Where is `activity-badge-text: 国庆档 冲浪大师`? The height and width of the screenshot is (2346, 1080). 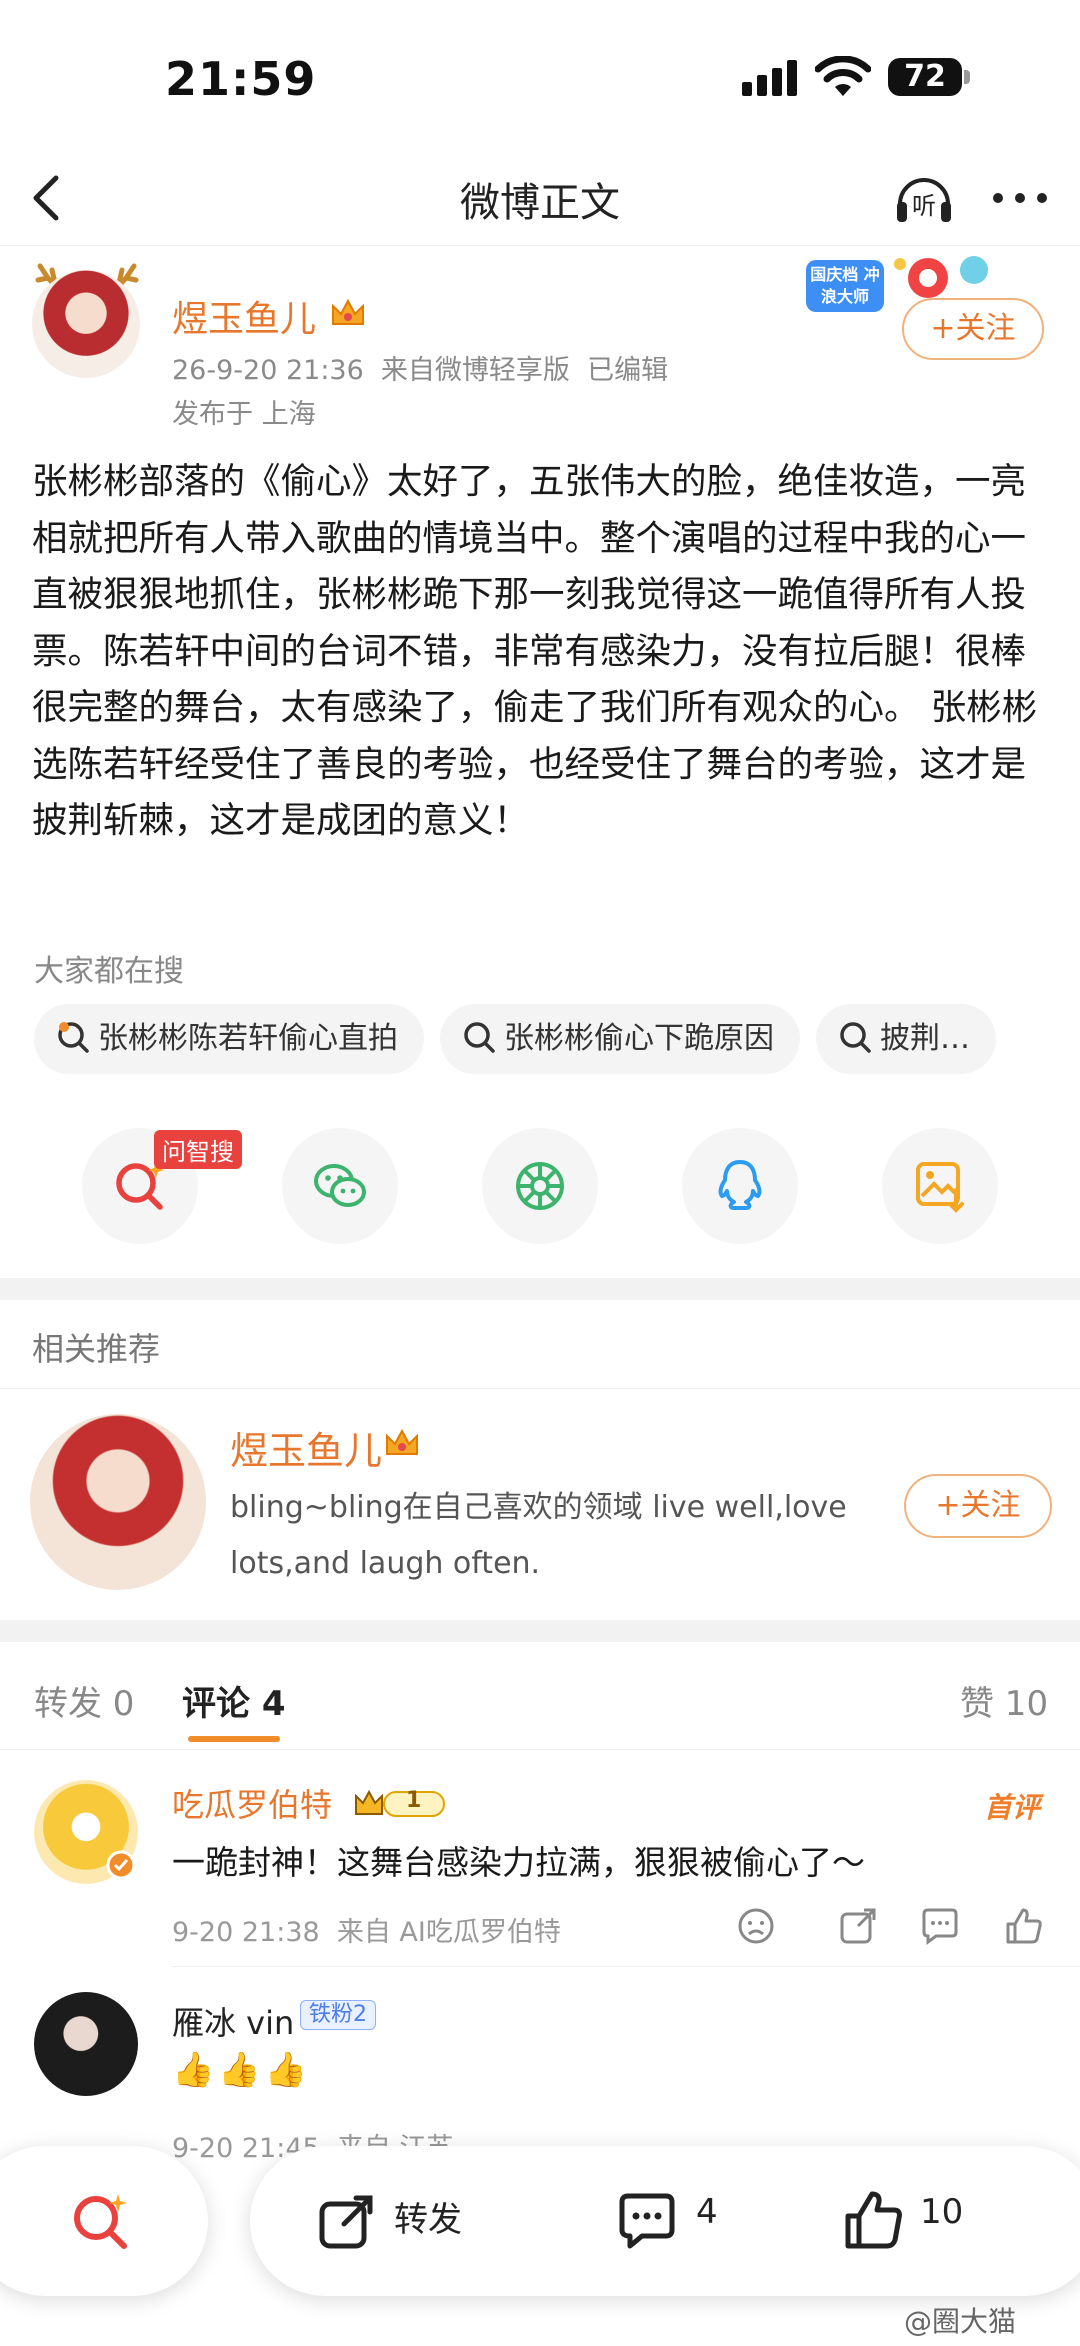
activity-badge-text: 国庆档 冲浪大师 is located at coordinates (845, 285).